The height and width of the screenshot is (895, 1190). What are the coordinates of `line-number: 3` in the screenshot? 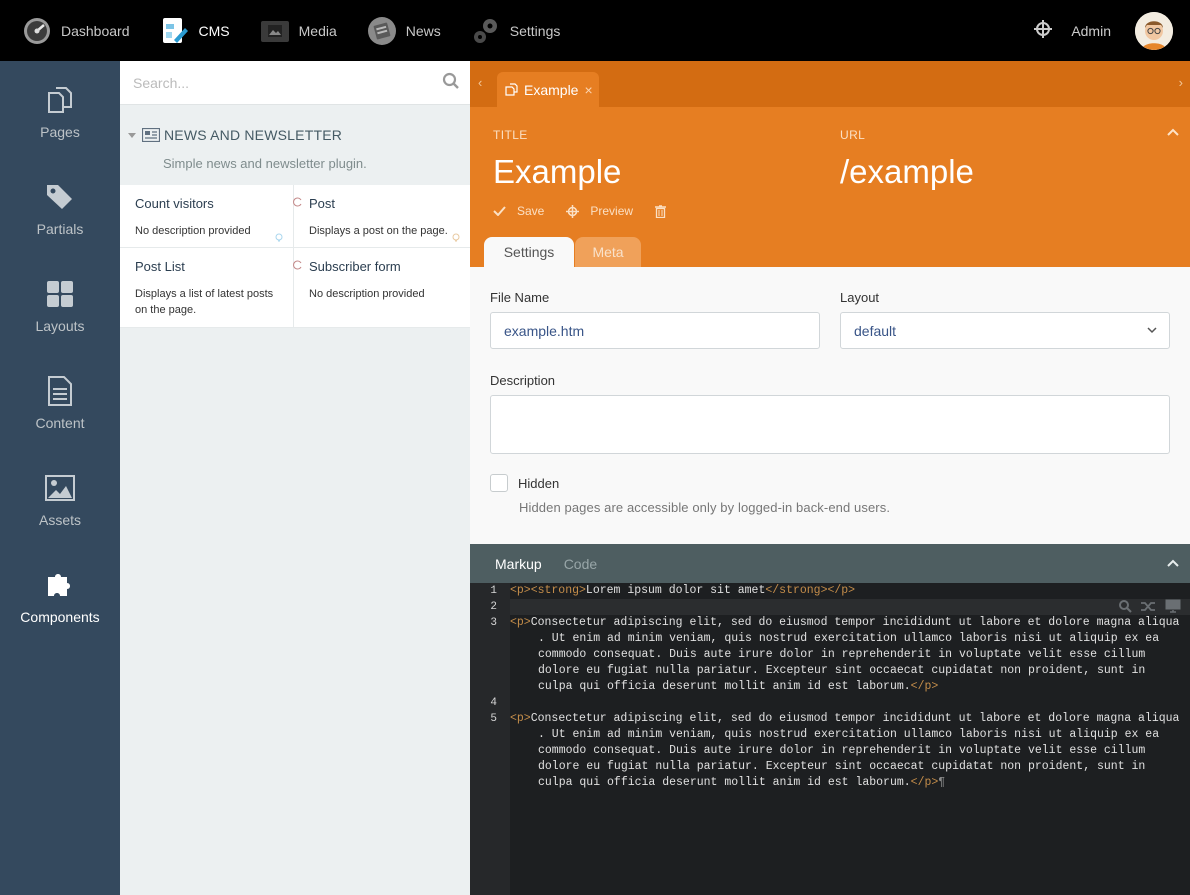 It's located at (493, 623).